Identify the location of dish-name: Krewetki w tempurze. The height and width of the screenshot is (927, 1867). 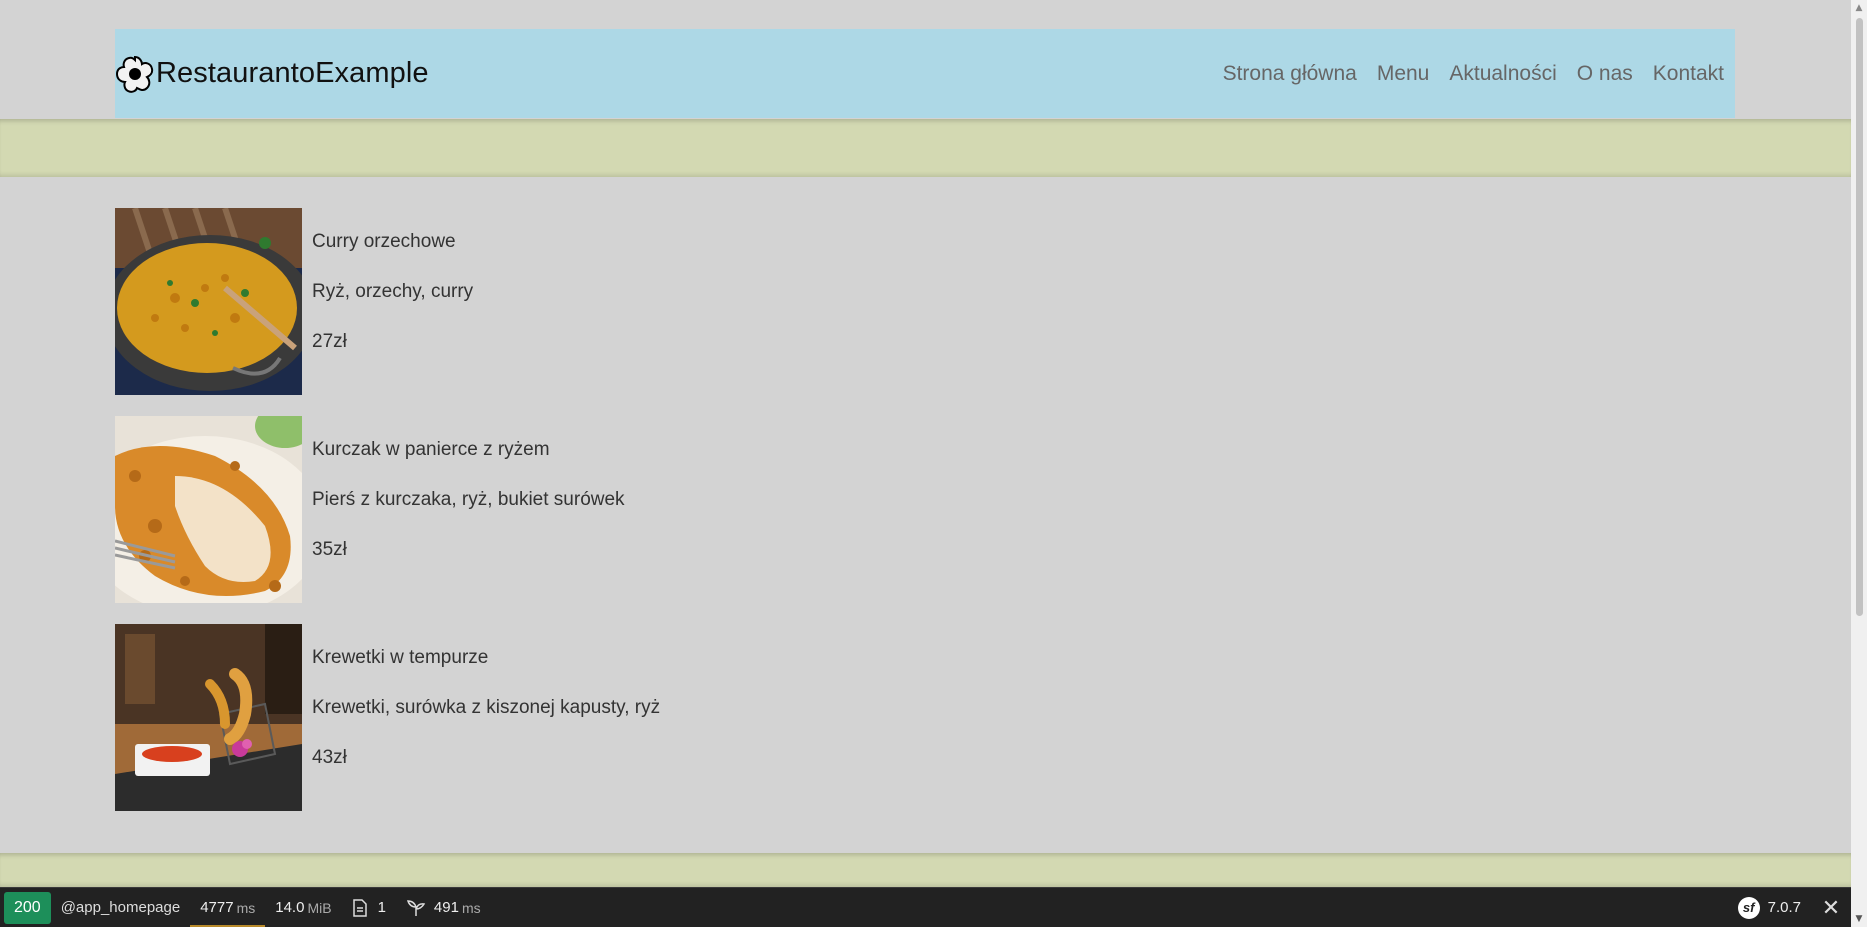
(400, 657).